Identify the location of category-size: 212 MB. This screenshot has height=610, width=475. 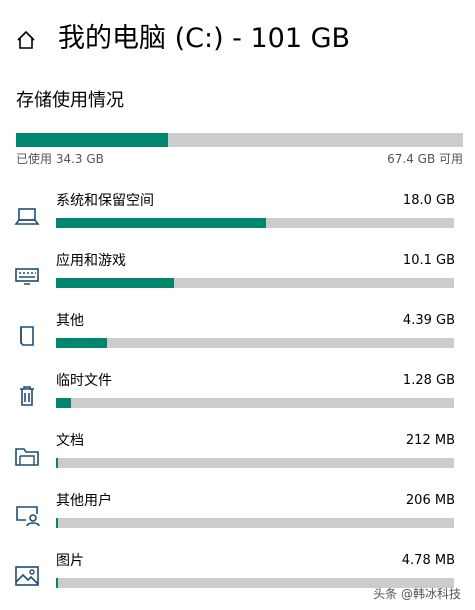
(430, 440).